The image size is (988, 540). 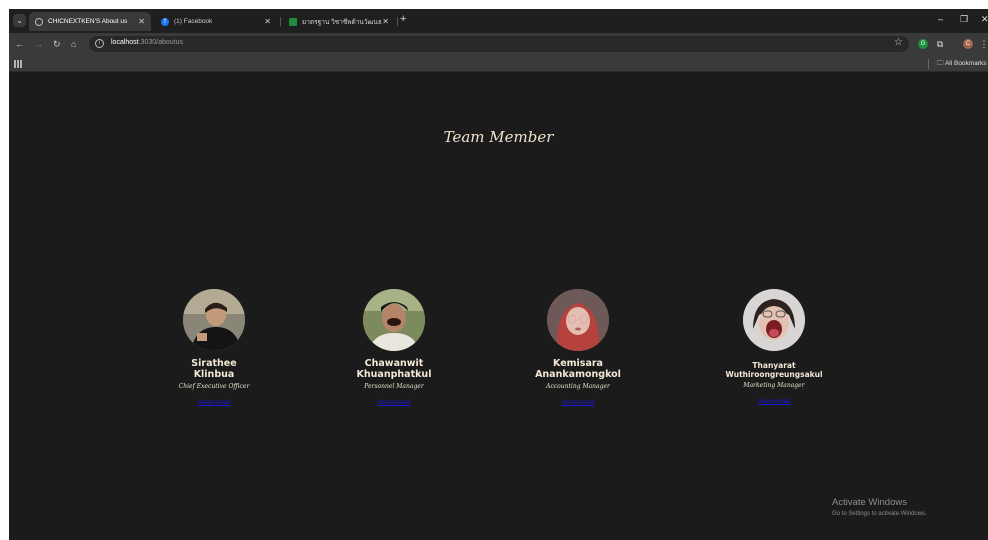 I want to click on folder-icon: 🗀, so click(x=940, y=63).